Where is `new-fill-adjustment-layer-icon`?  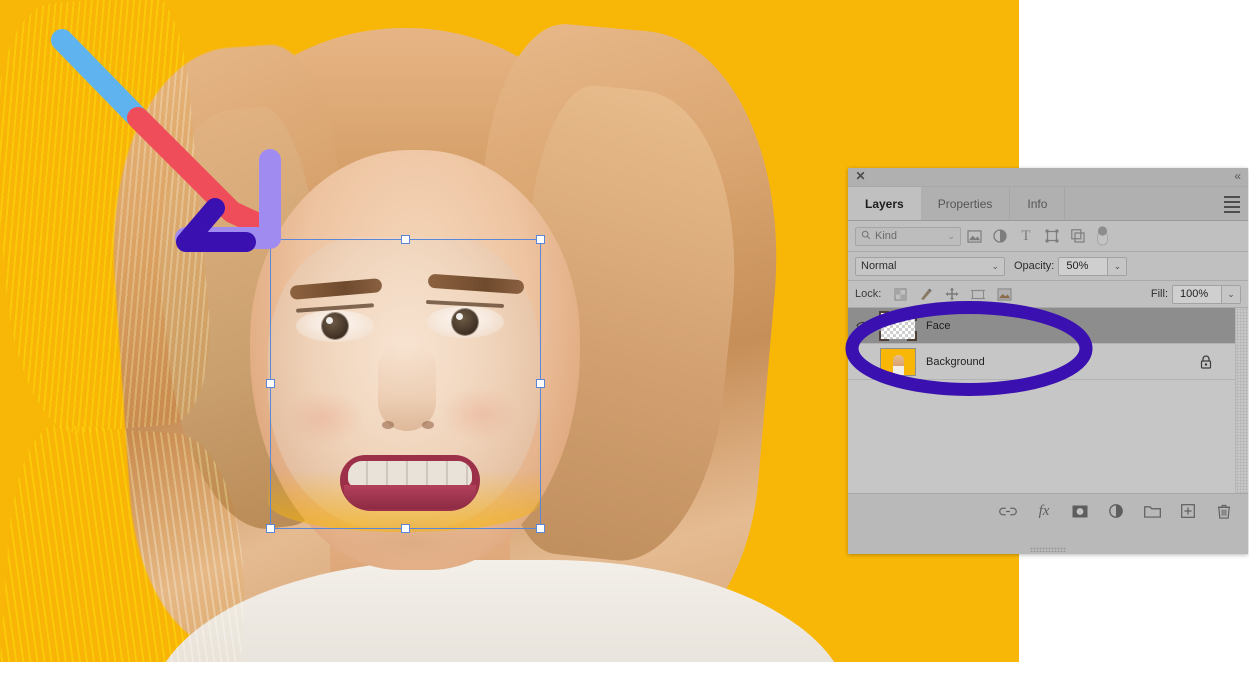 new-fill-adjustment-layer-icon is located at coordinates (1116, 511).